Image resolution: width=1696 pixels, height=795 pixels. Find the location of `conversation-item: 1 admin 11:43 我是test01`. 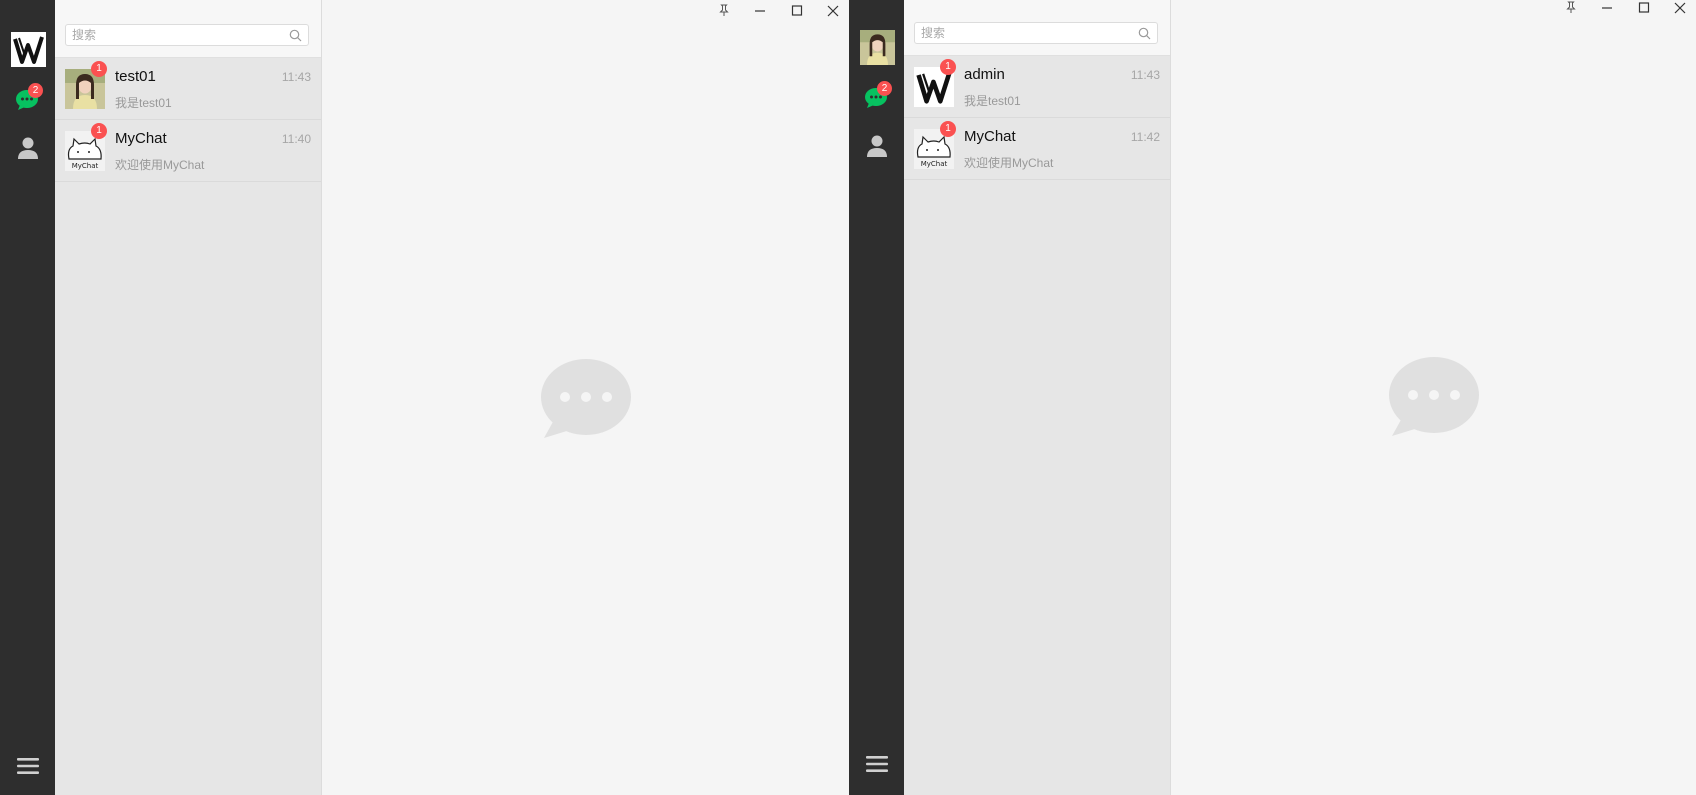

conversation-item: 1 admin 11:43 我是test01 is located at coordinates (1037, 87).